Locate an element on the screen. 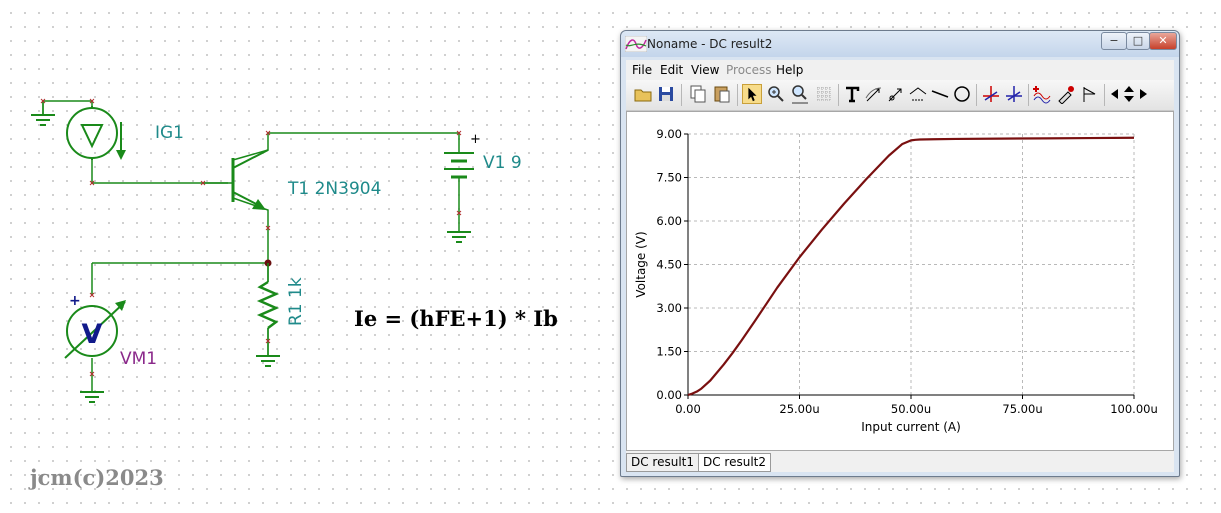 The width and height of the screenshot is (1221, 513). resistor-r1 is located at coordinates (268, 315).